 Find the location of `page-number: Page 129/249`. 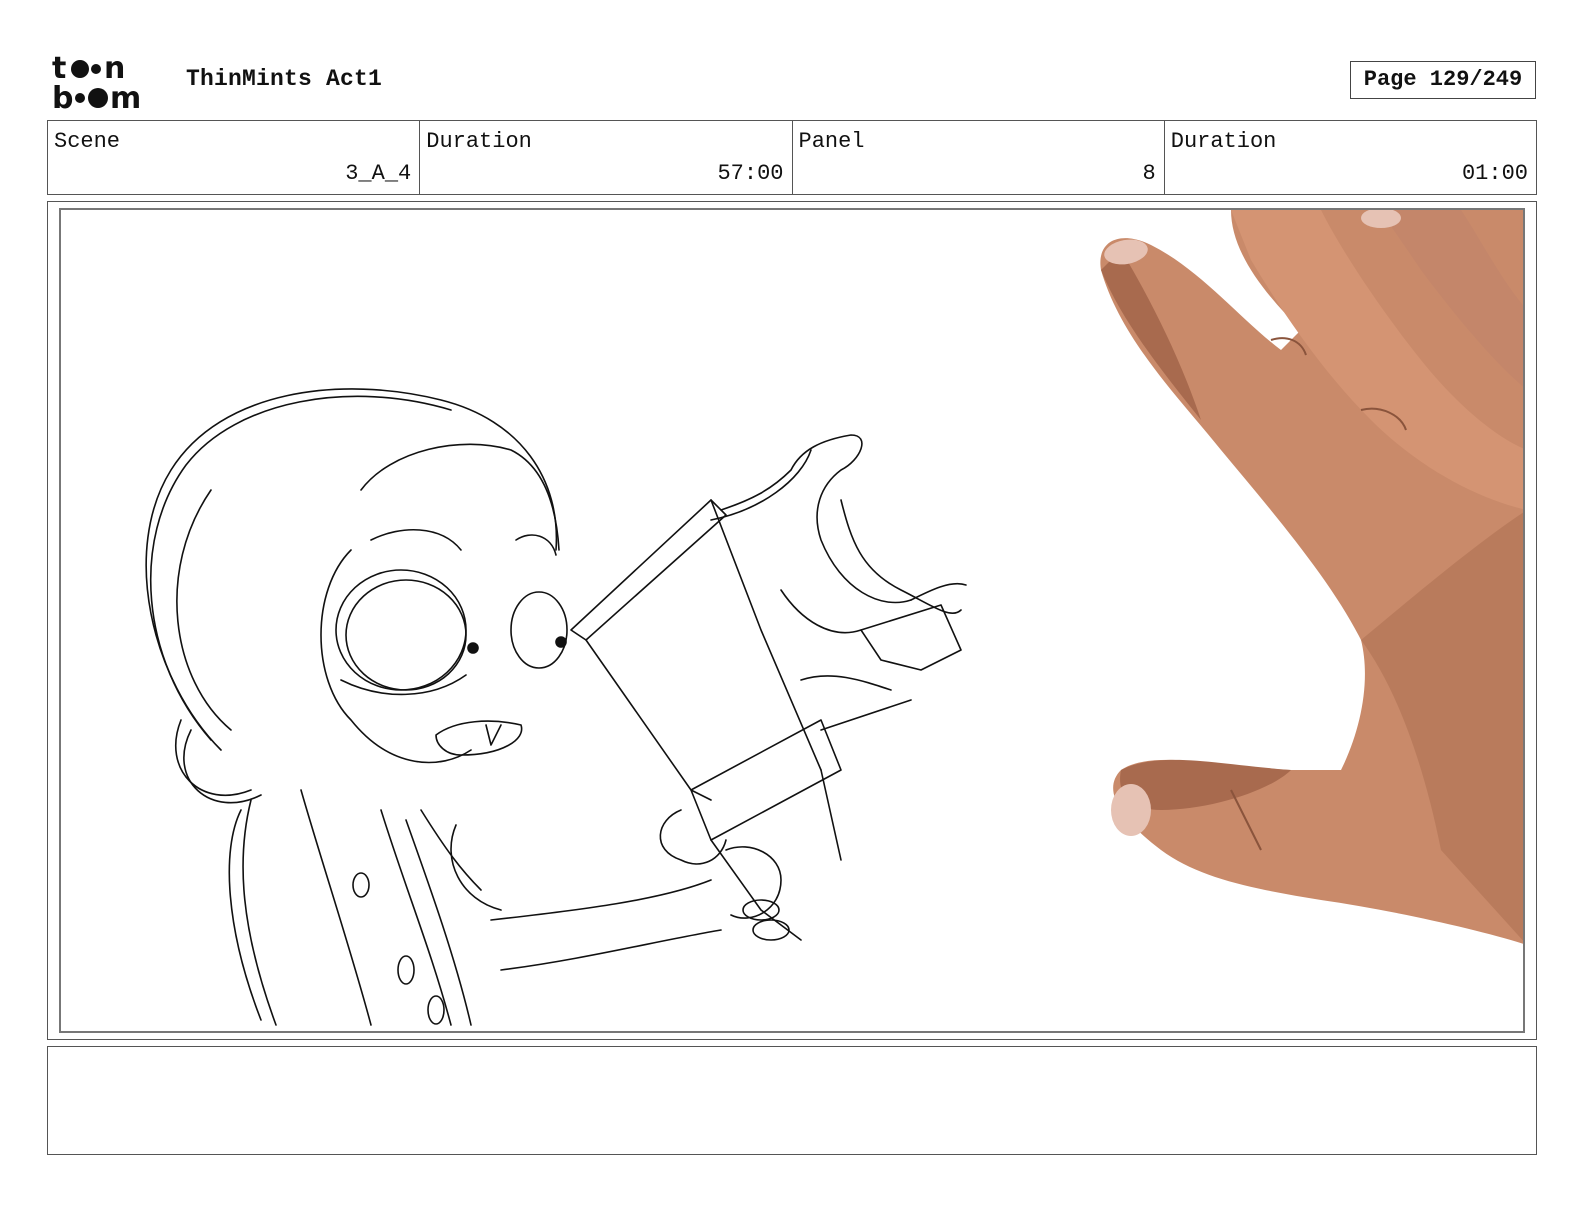

page-number: Page 129/249 is located at coordinates (1443, 80).